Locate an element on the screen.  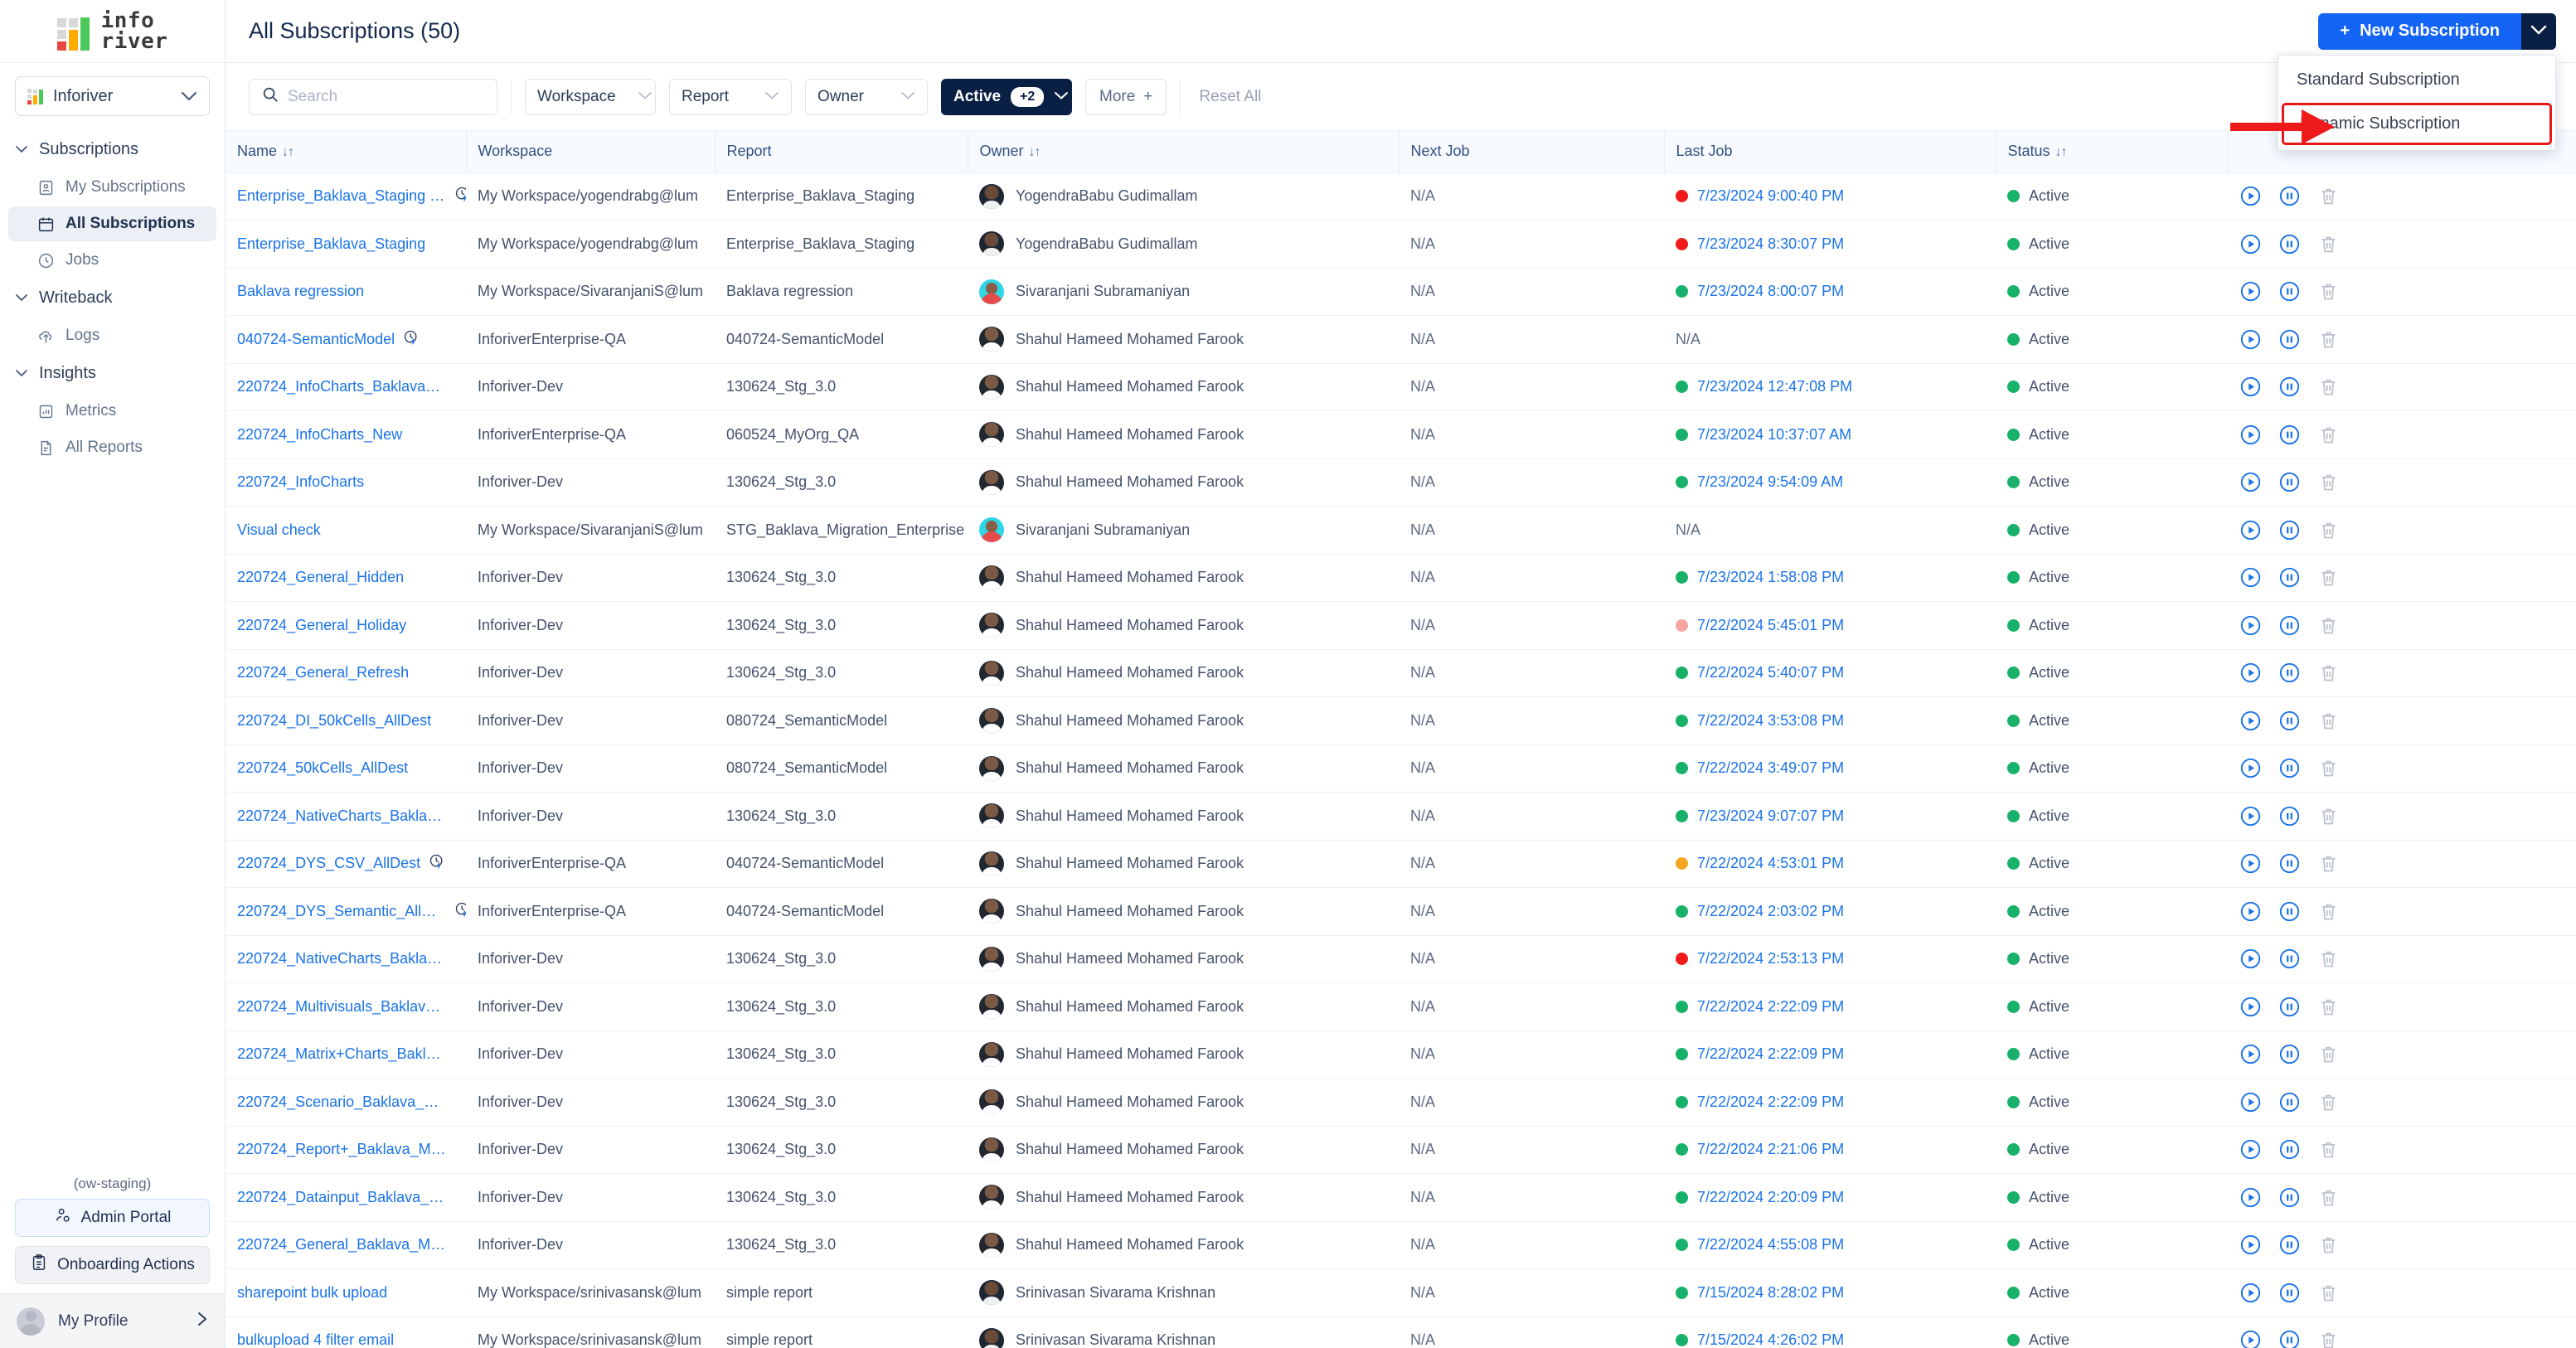
reset-all-button: Reset All is located at coordinates (1227, 97).